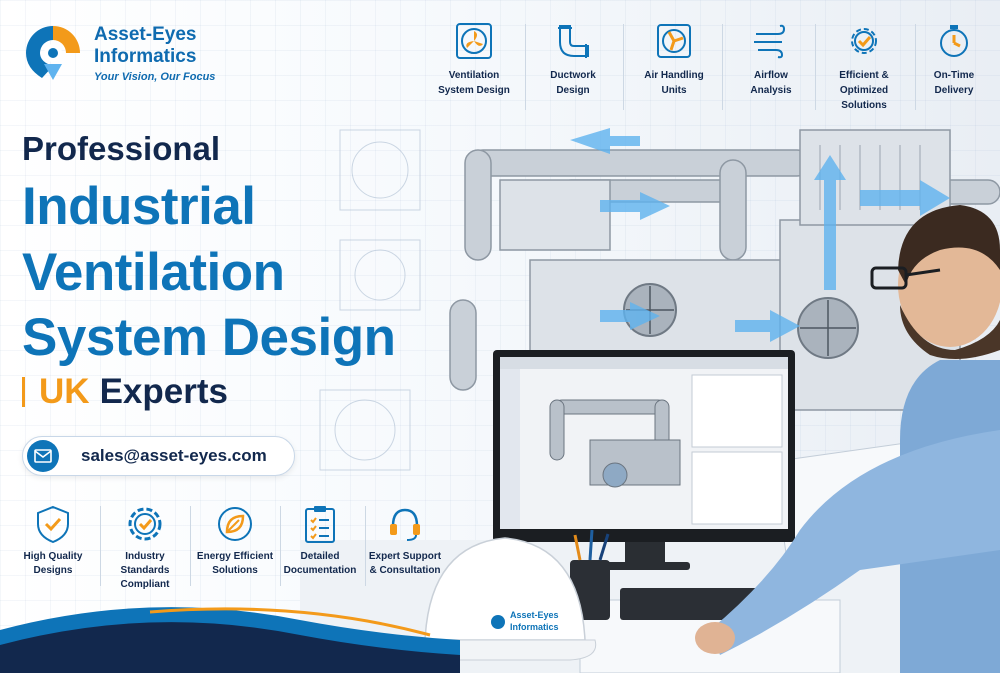  What do you see at coordinates (771, 75) in the screenshot?
I see `service-label-line1: Airflow` at bounding box center [771, 75].